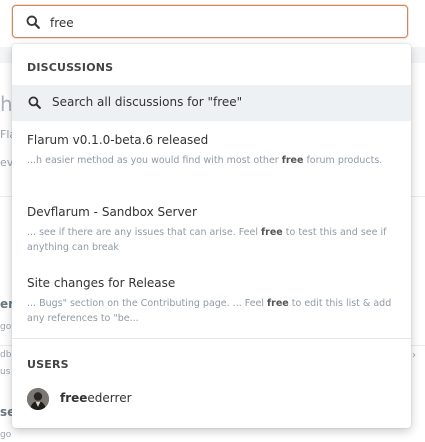 The image size is (425, 442). I want to click on background-fragment: h, so click(6, 104).